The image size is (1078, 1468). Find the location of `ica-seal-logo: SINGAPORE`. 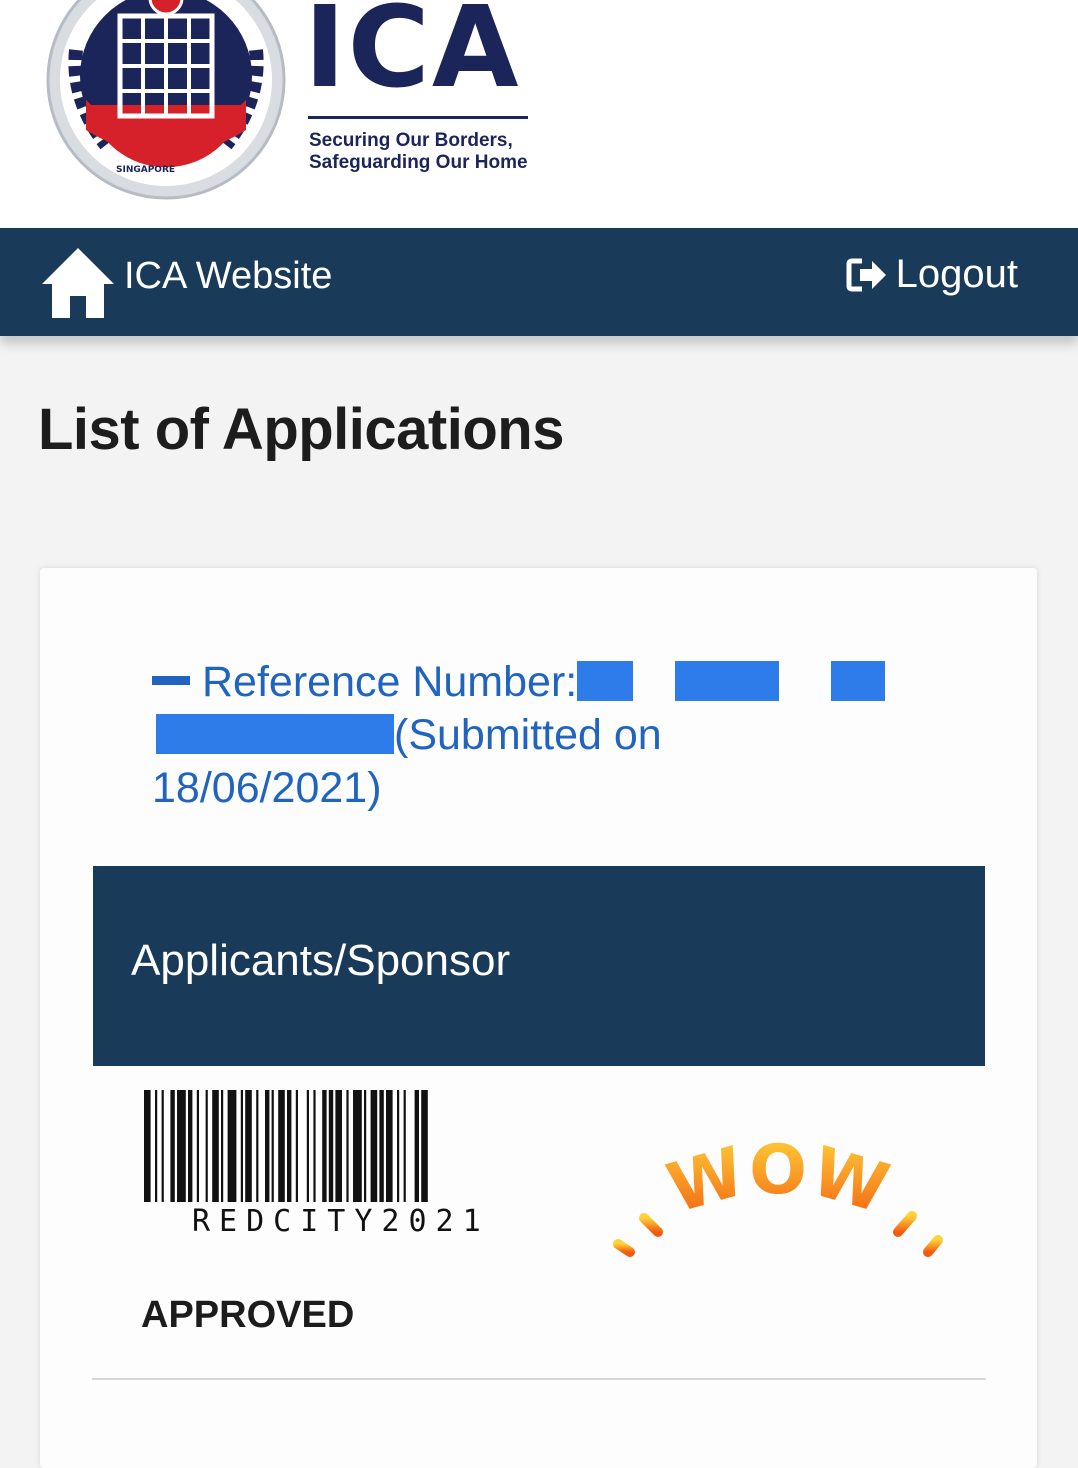

ica-seal-logo: SINGAPORE is located at coordinates (166, 100).